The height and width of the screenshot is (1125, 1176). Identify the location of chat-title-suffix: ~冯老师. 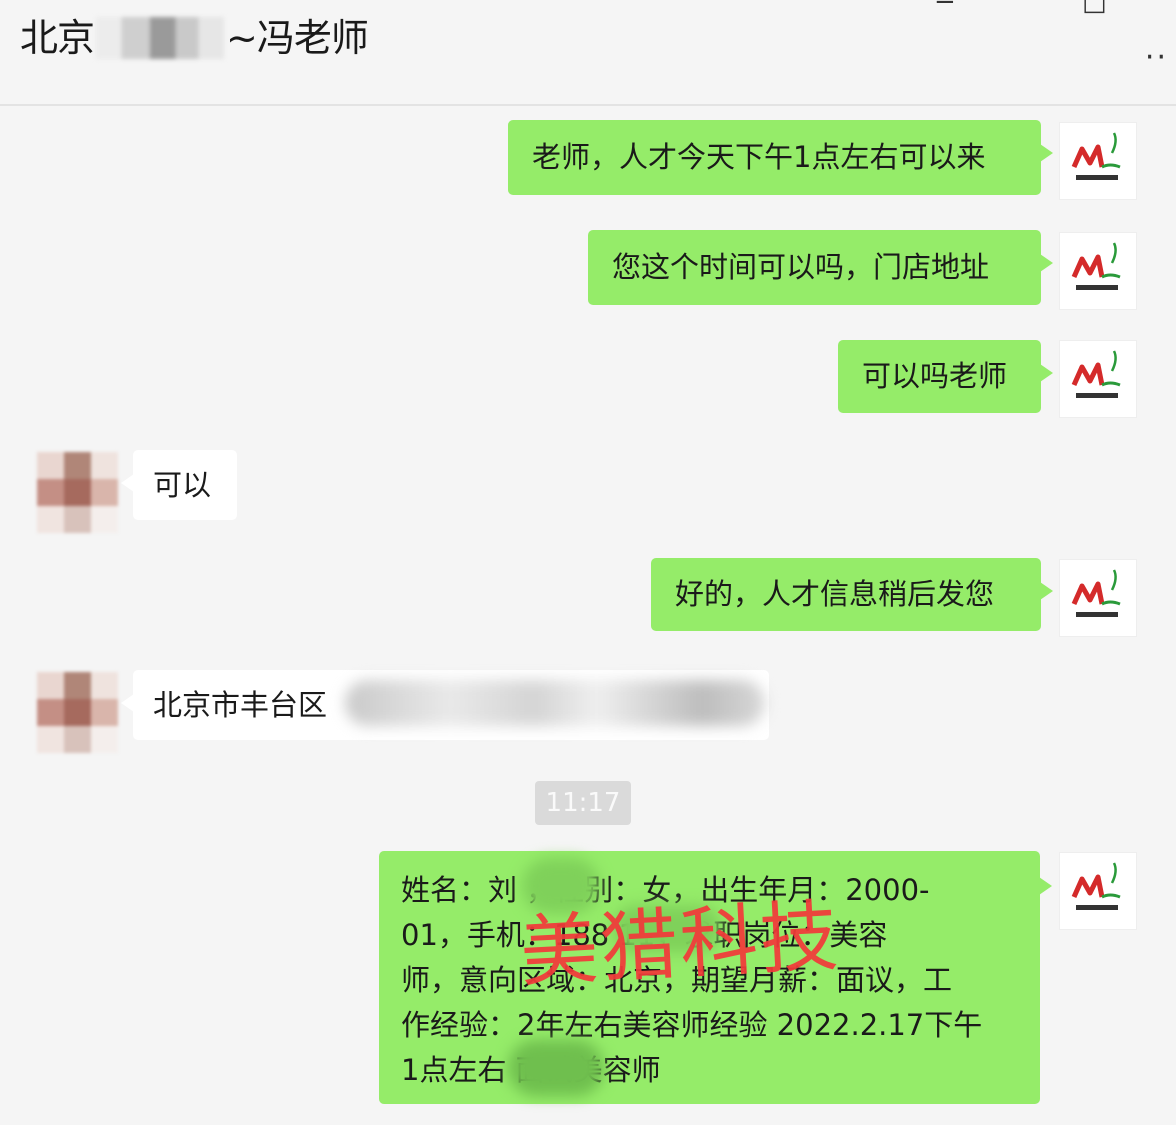
(297, 38).